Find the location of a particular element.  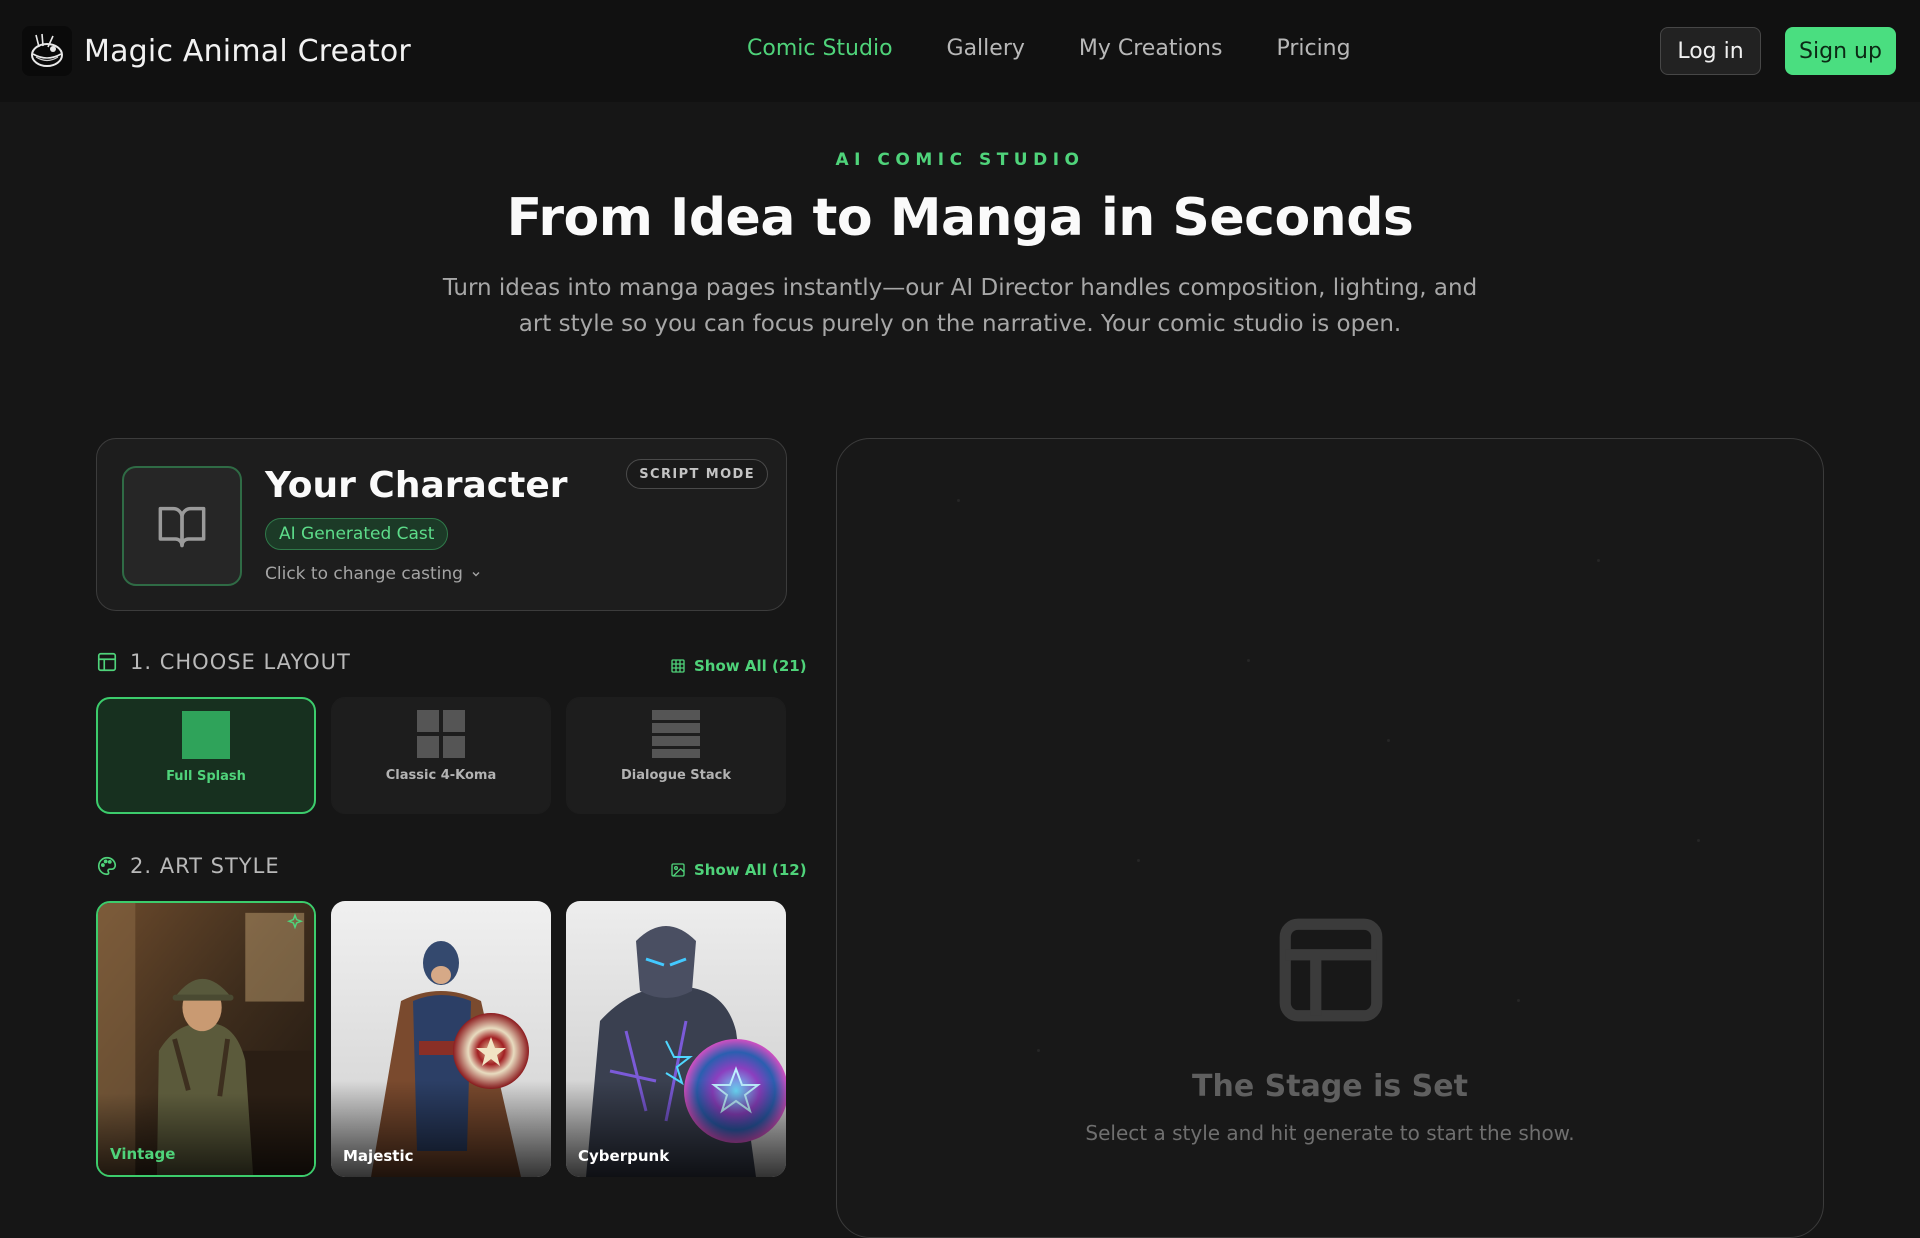

cast-badge: AI Generated Cast is located at coordinates (357, 534).